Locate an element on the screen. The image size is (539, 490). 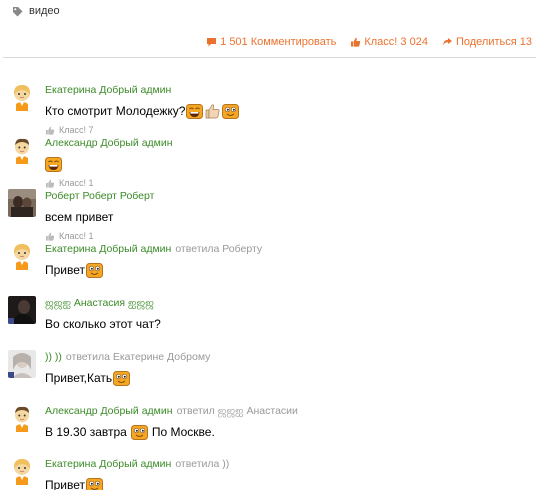
comment-text-content: всем привет is located at coordinates (79, 217).